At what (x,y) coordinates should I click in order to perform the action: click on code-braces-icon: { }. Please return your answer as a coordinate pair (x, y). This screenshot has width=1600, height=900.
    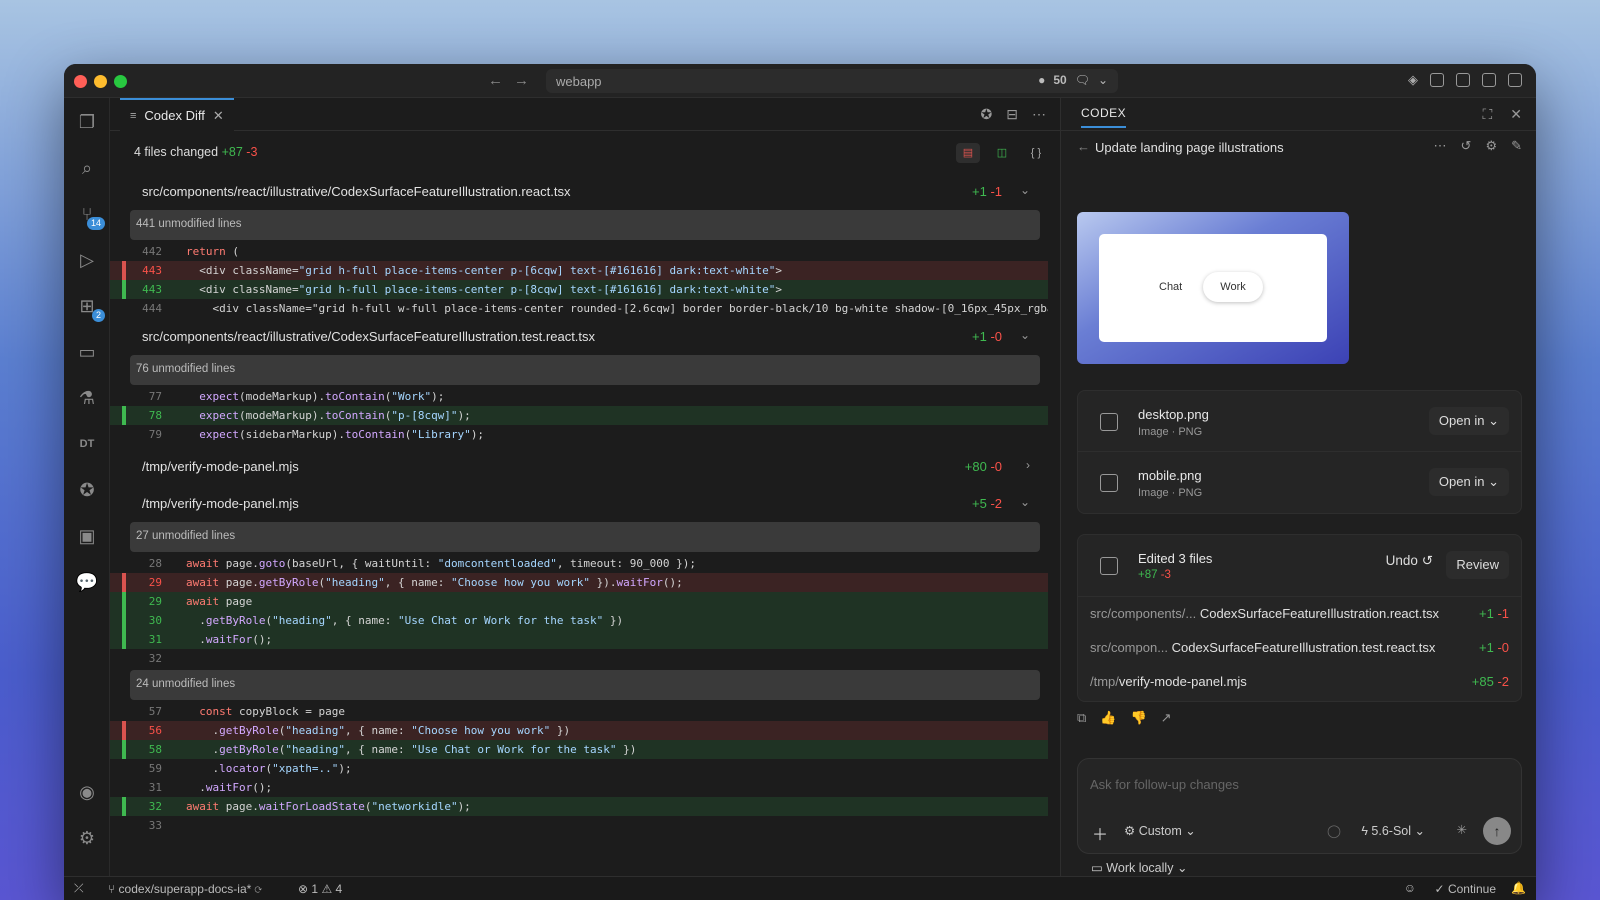
    Looking at the image, I should click on (1036, 153).